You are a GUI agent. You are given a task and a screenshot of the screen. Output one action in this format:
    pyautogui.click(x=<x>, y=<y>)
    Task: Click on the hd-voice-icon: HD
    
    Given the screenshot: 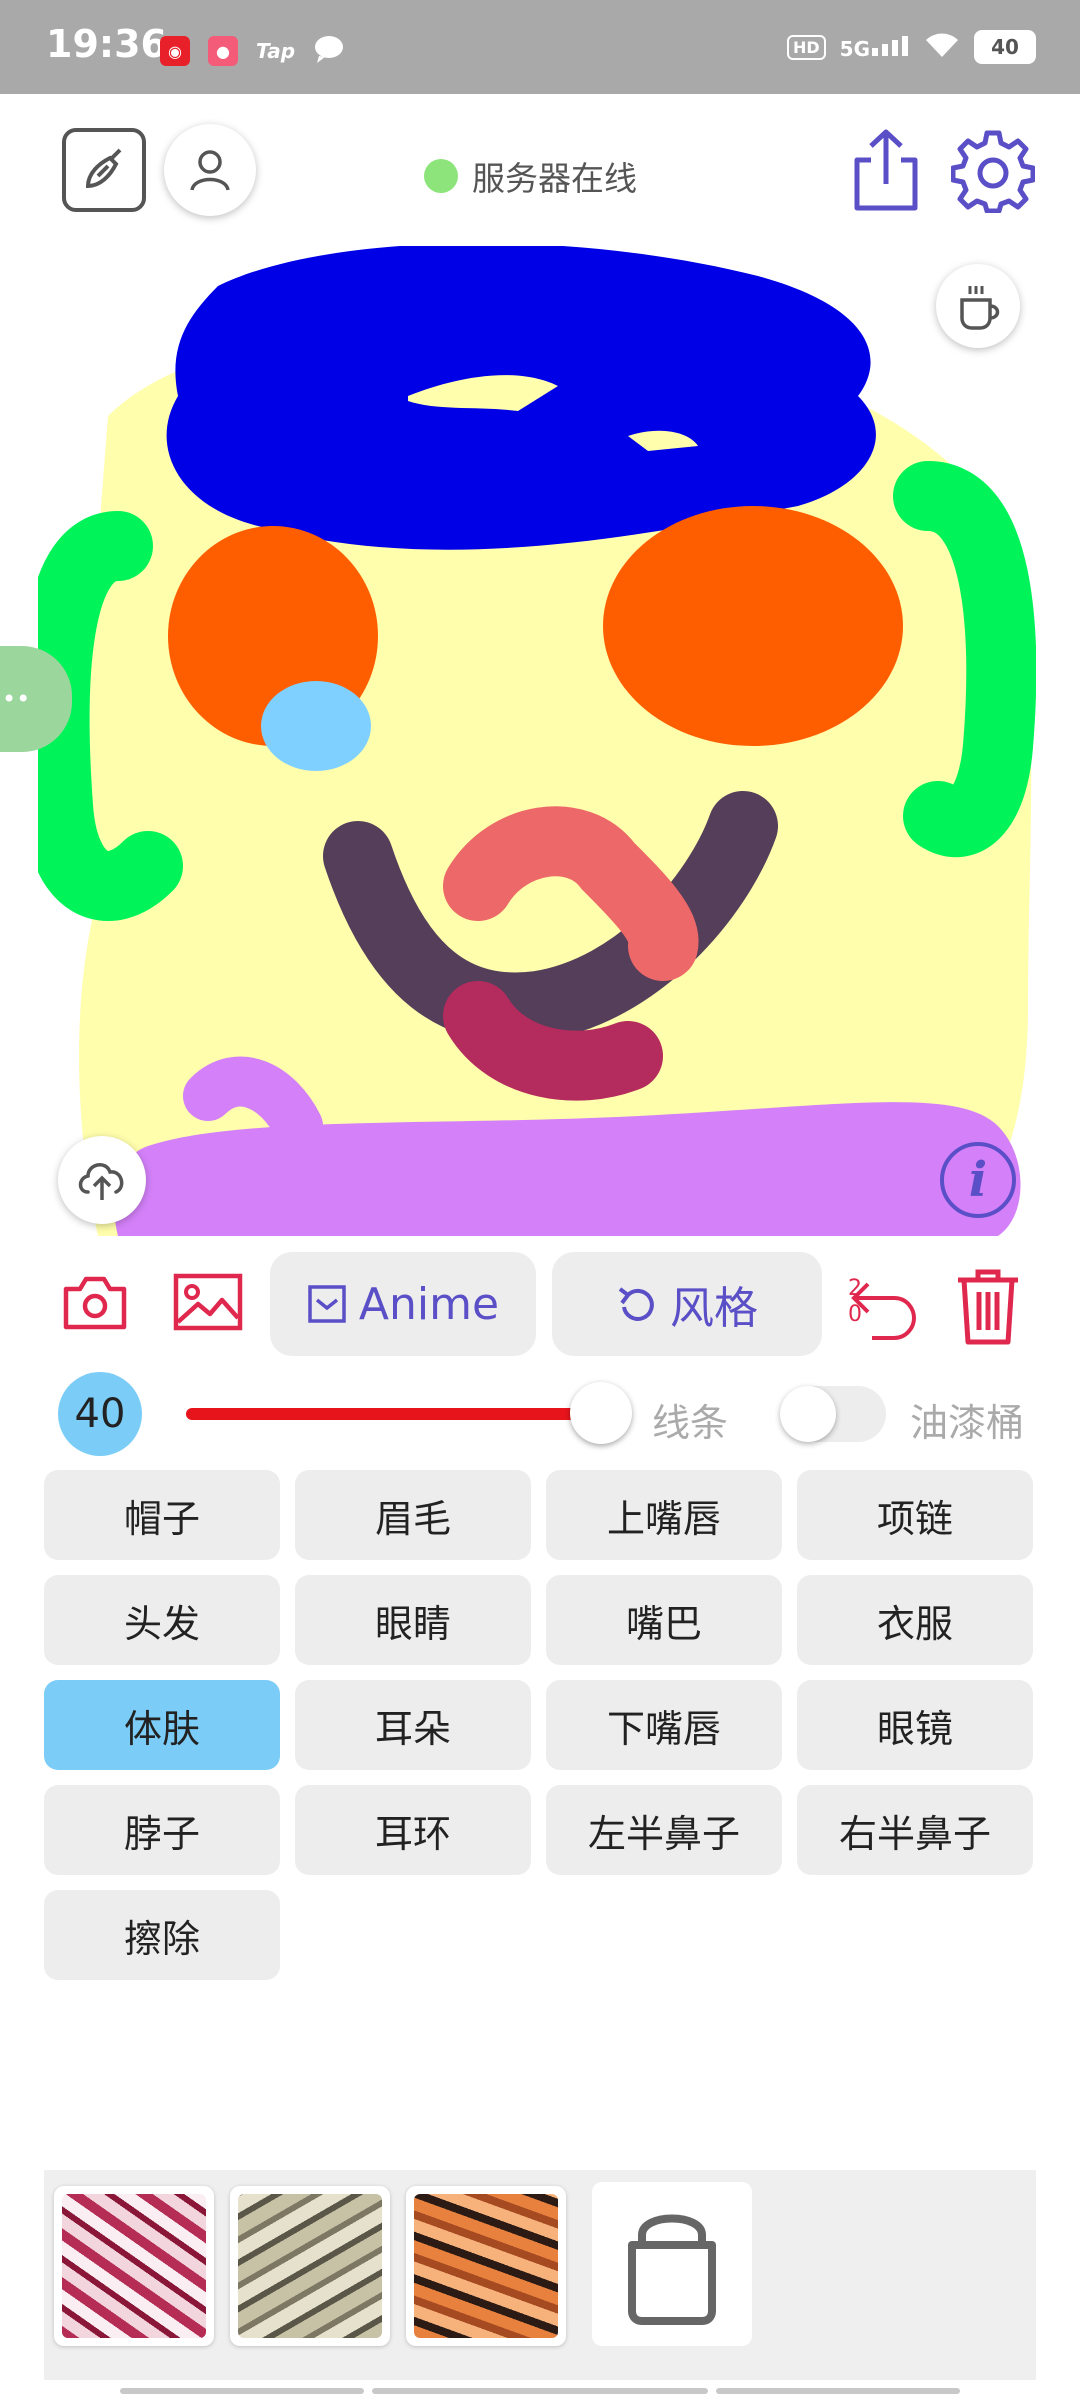 What is the action you would take?
    pyautogui.click(x=806, y=47)
    